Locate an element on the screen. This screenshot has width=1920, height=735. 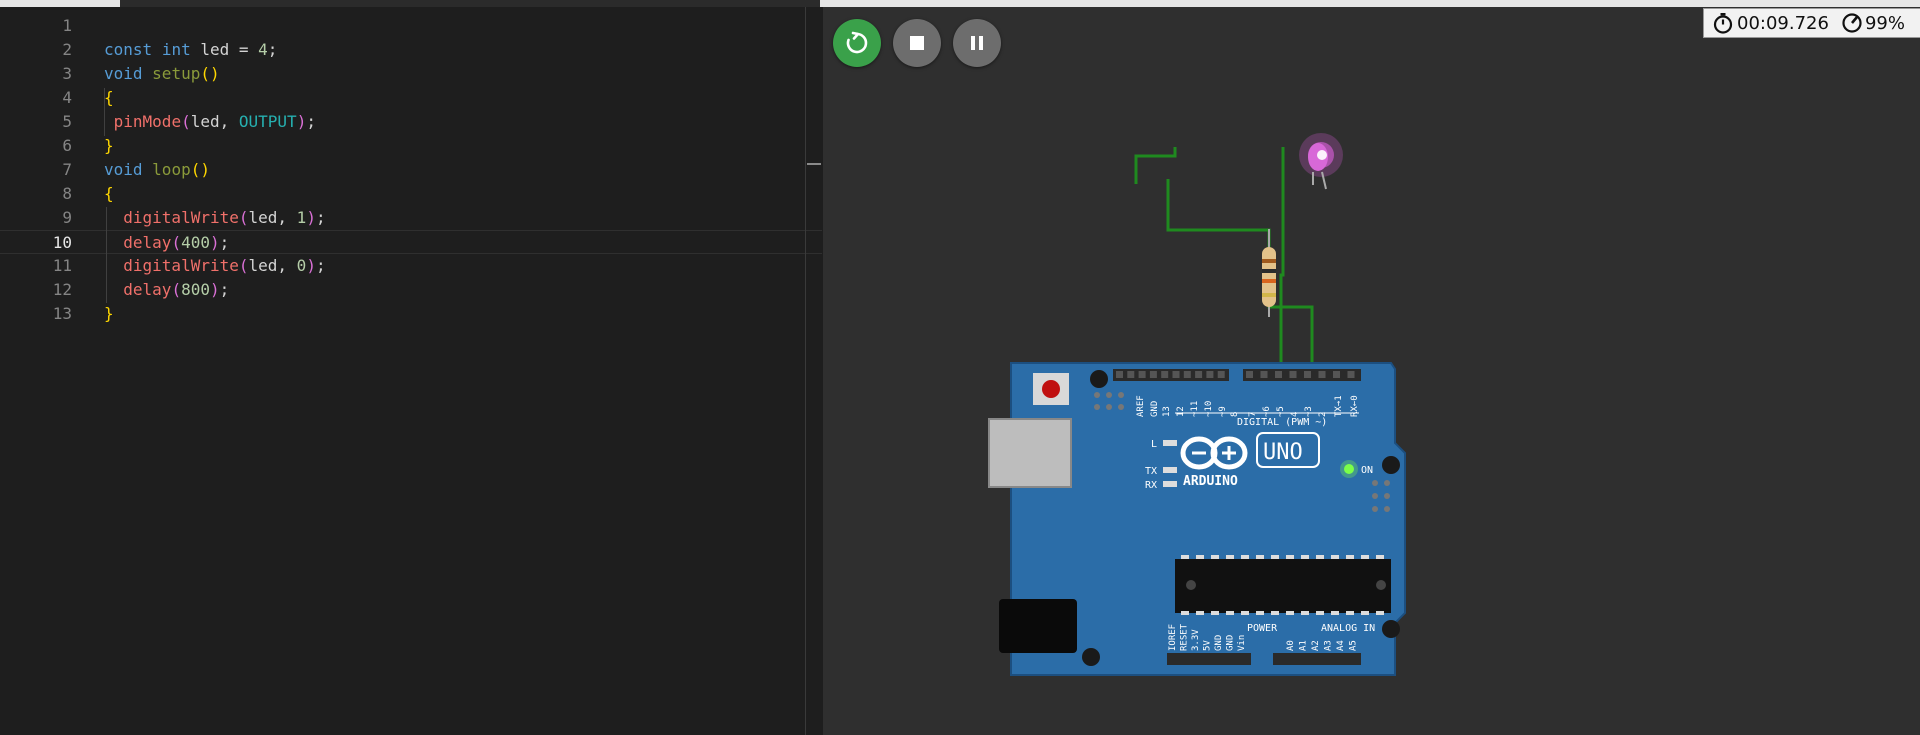
code-line: 10 delay(400); is located at coordinates (411, 242).